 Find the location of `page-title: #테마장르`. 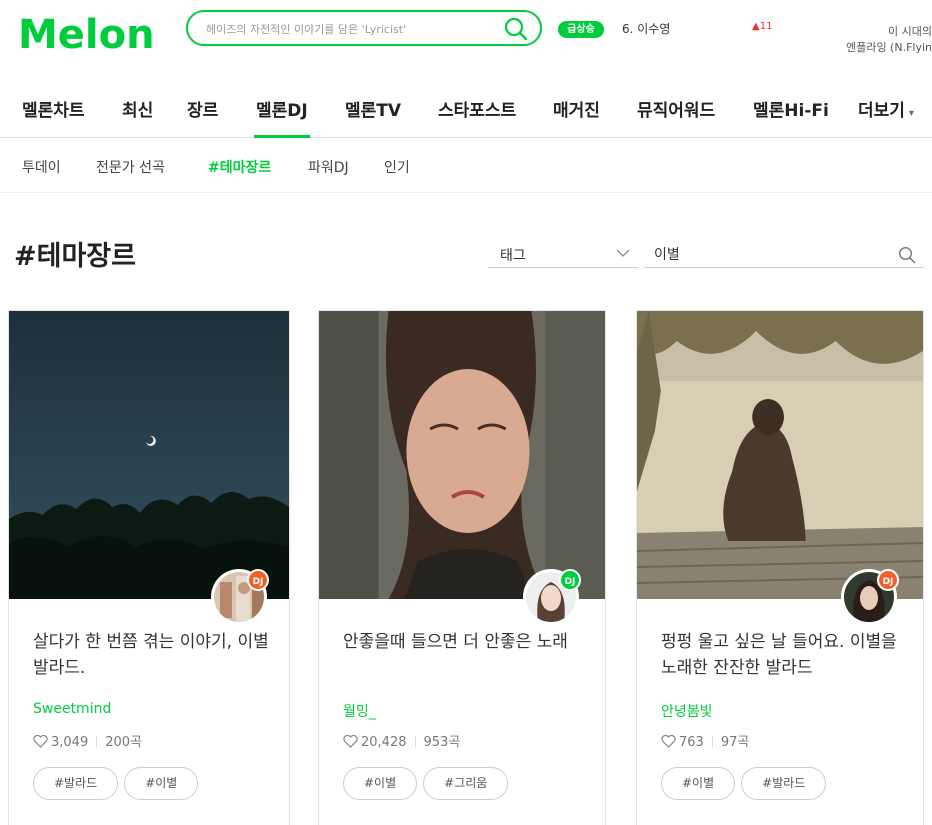

page-title: #테마장르 is located at coordinates (75, 256).